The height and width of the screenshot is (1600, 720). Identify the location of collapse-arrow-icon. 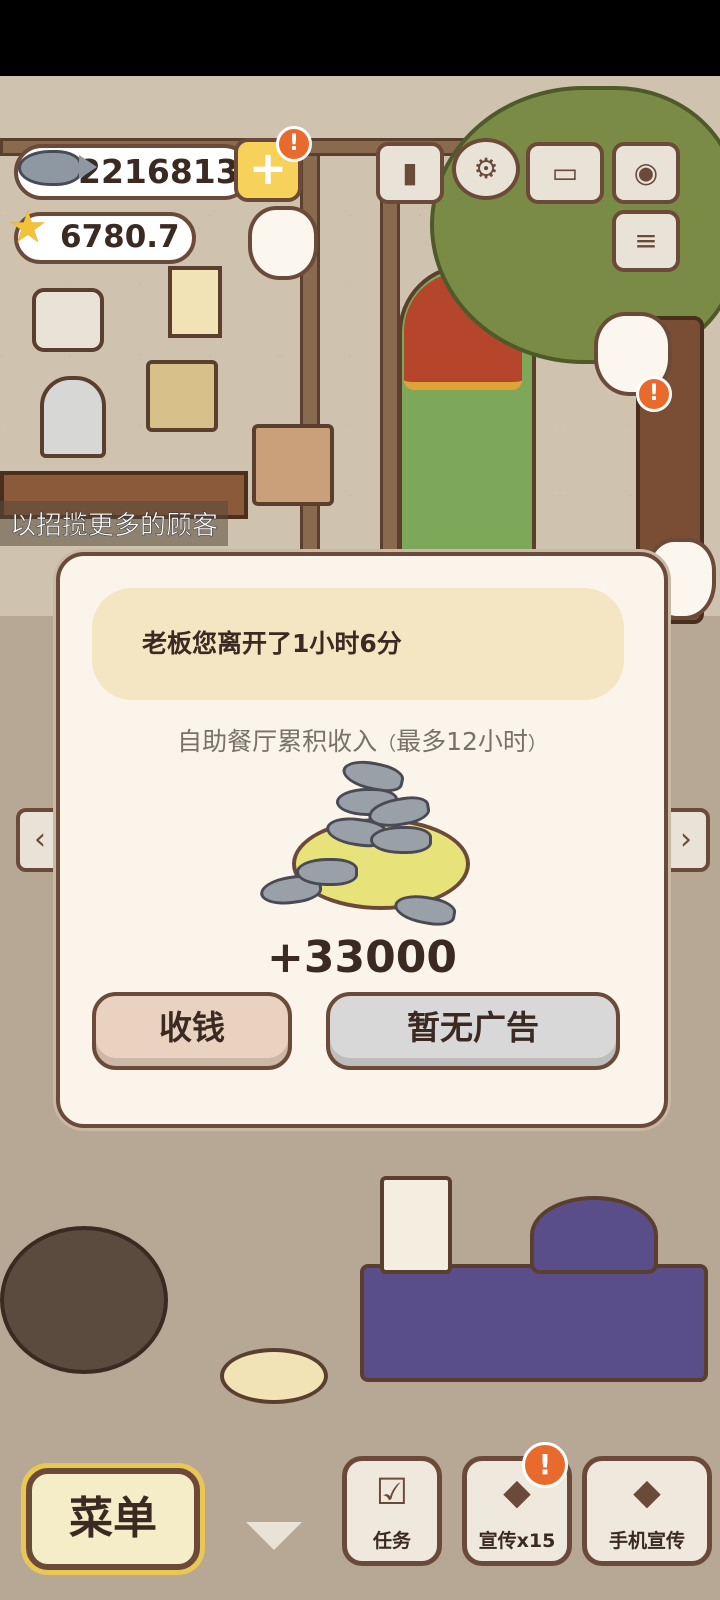
(274, 1536).